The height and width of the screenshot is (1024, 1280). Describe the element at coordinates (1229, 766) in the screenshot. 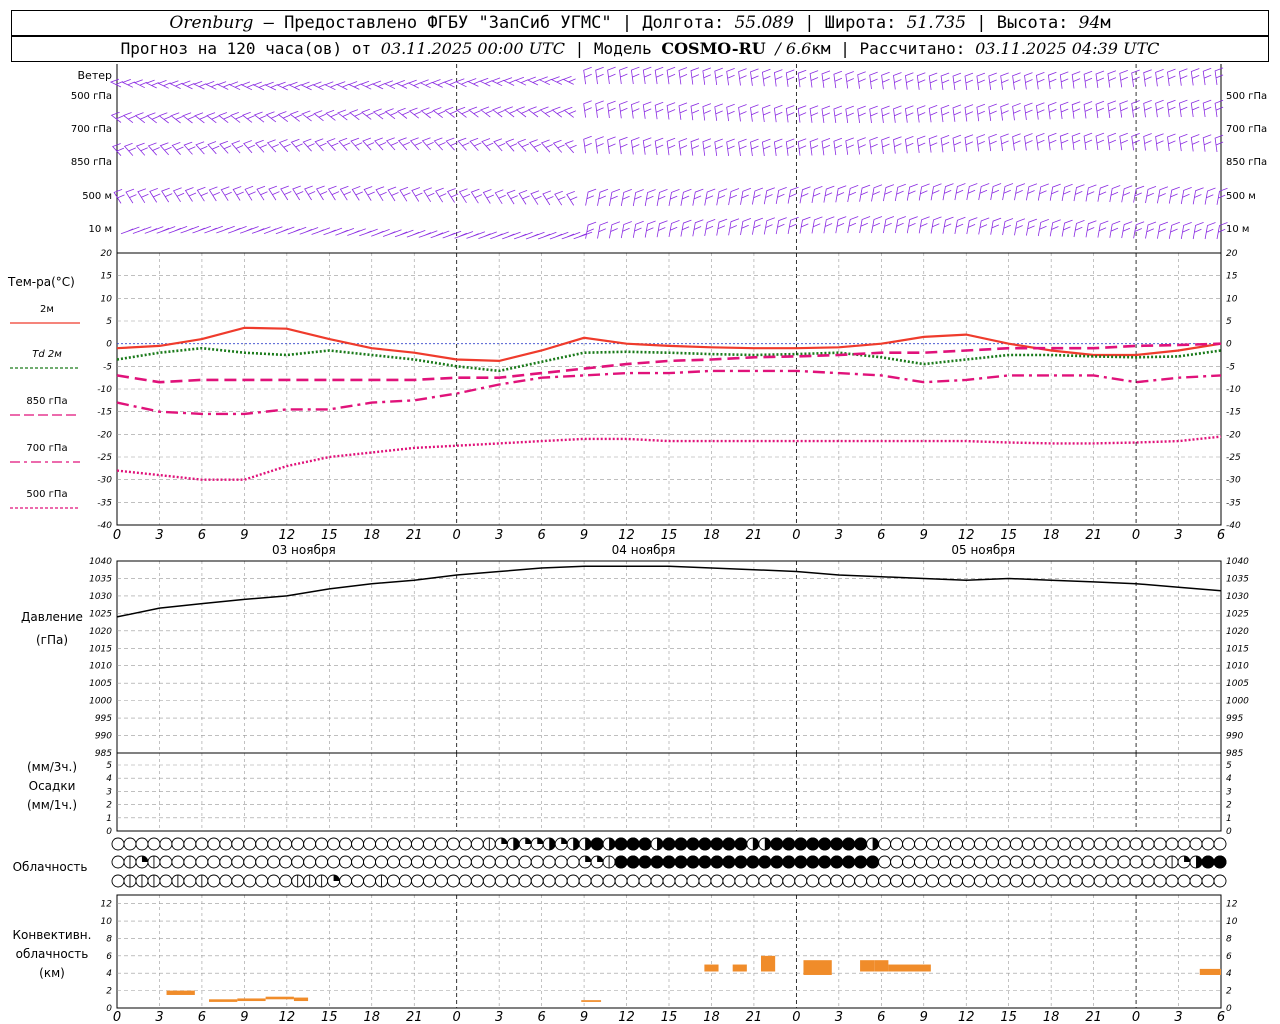

I see `precip-tick-label-right: 5` at that location.